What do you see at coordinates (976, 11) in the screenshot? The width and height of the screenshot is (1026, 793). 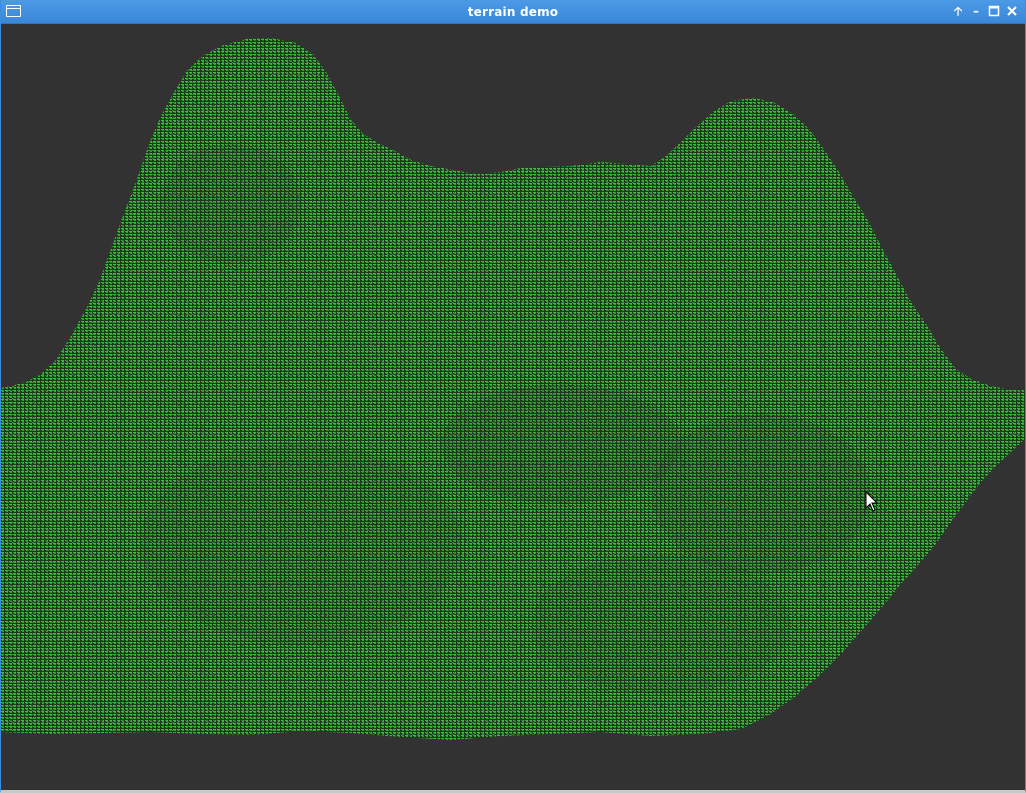 I see `minimize-icon: –` at bounding box center [976, 11].